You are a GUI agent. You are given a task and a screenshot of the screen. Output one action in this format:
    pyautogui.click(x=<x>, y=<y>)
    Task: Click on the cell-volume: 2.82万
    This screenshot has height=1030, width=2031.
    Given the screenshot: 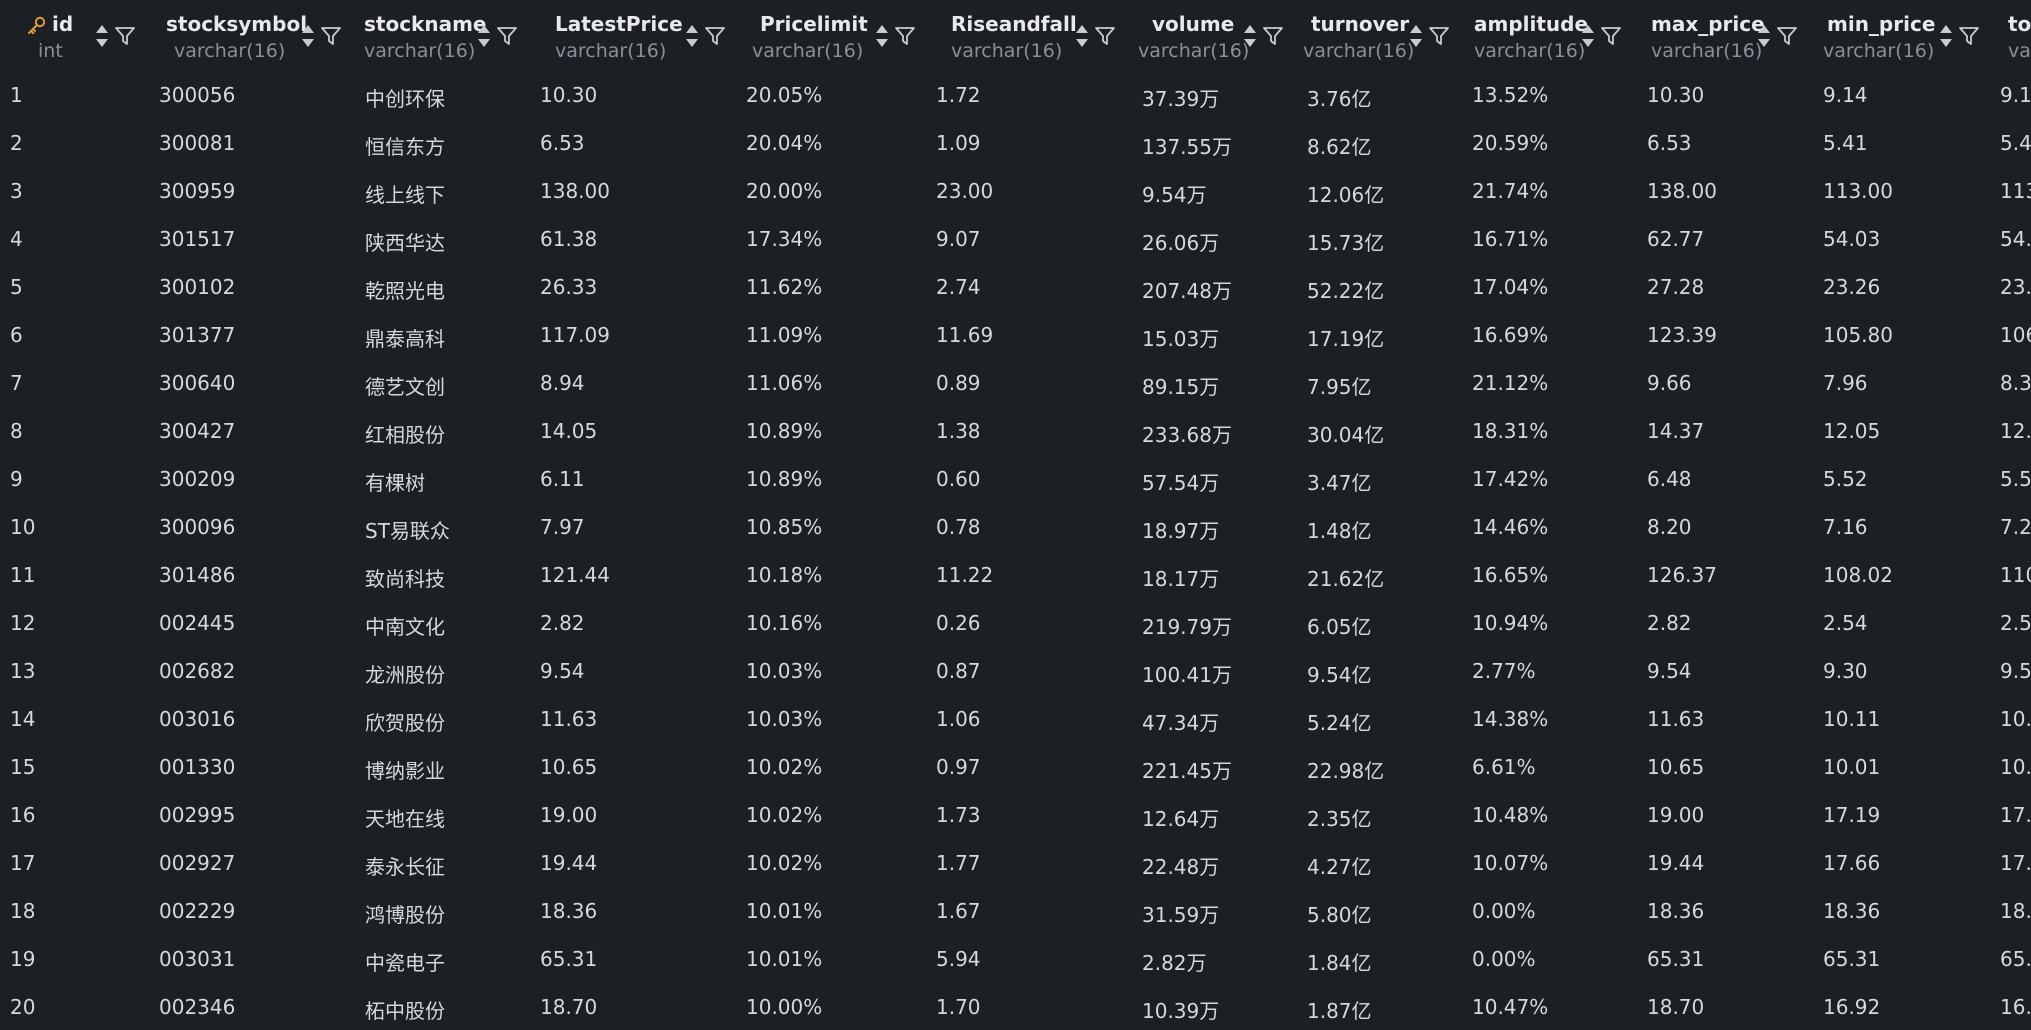 What is the action you would take?
    pyautogui.click(x=1174, y=961)
    